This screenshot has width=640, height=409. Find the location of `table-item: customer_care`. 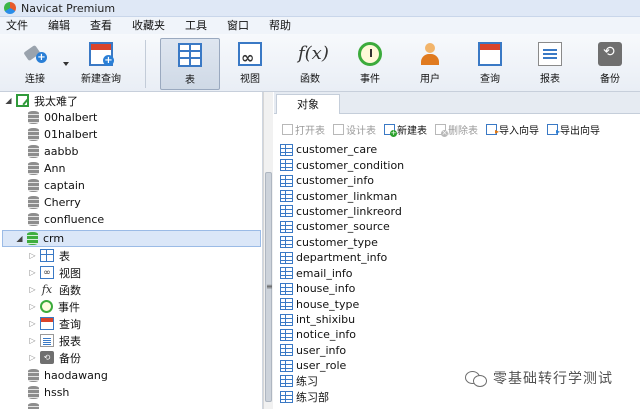

table-item: customer_care is located at coordinates (458, 149).